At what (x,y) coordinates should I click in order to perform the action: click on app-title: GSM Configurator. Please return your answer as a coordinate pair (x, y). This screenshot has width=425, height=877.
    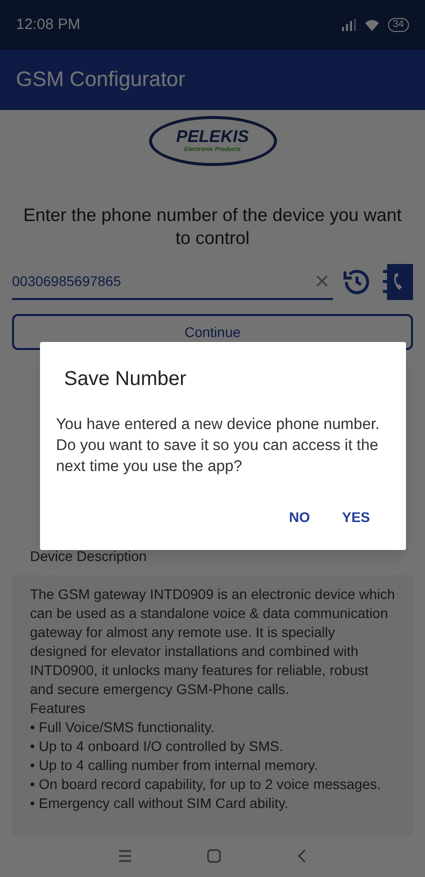
    Looking at the image, I should click on (101, 80).